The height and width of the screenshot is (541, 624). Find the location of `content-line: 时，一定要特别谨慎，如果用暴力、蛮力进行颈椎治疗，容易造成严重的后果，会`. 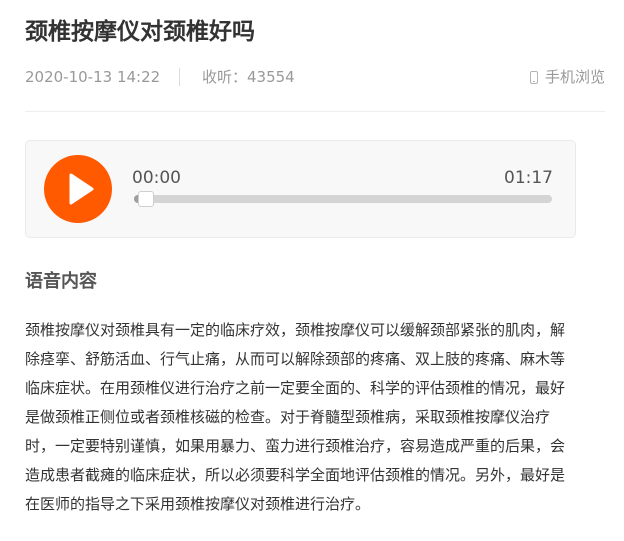

content-line: 时，一定要特别谨慎，如果用暴力、蛮力进行颈椎治疗，容易造成严重的后果，会 is located at coordinates (295, 446).